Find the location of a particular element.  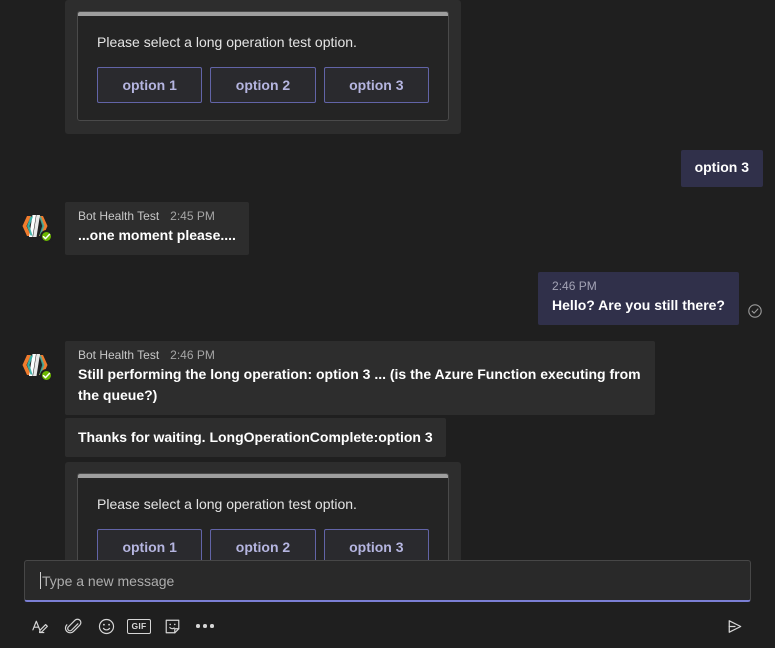

read-receipt-icon is located at coordinates (755, 311).